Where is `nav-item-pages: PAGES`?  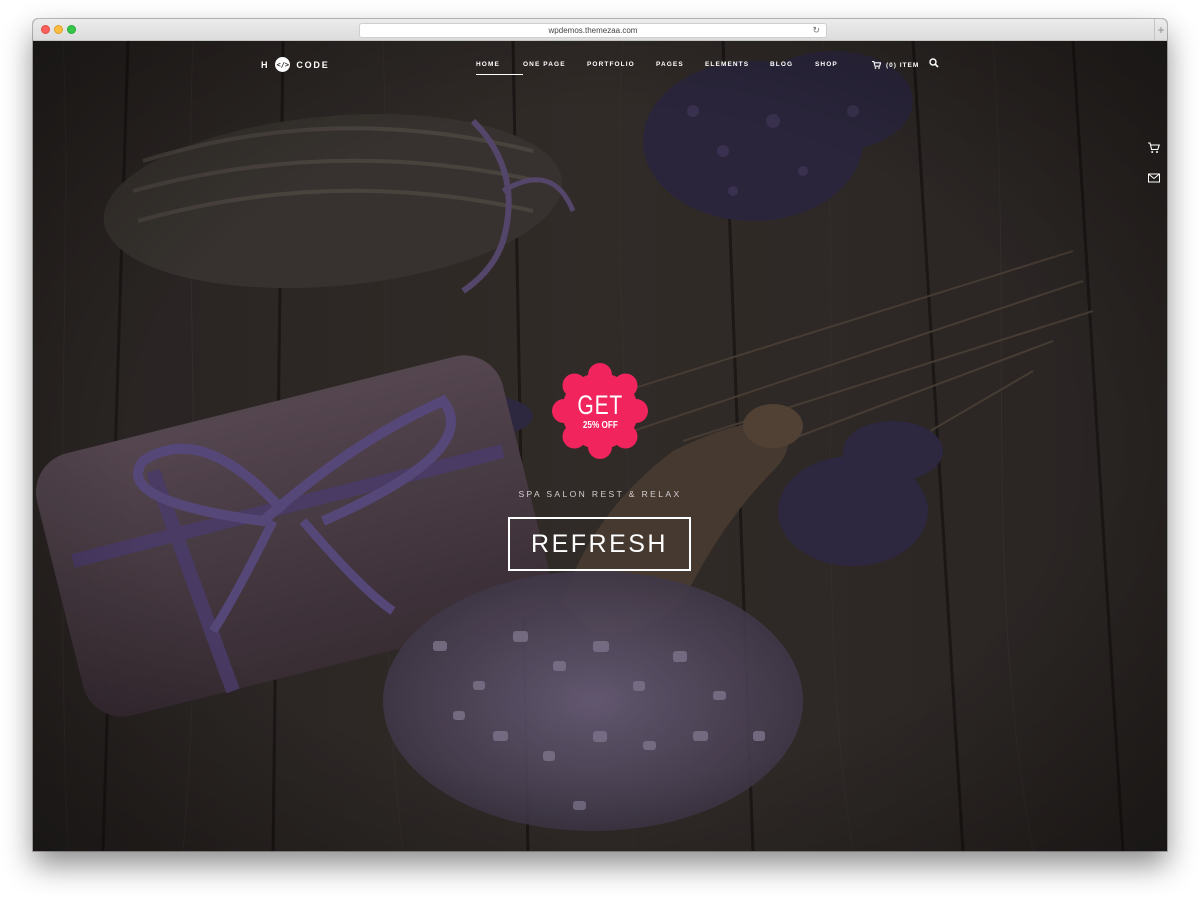 nav-item-pages: PAGES is located at coordinates (680, 65).